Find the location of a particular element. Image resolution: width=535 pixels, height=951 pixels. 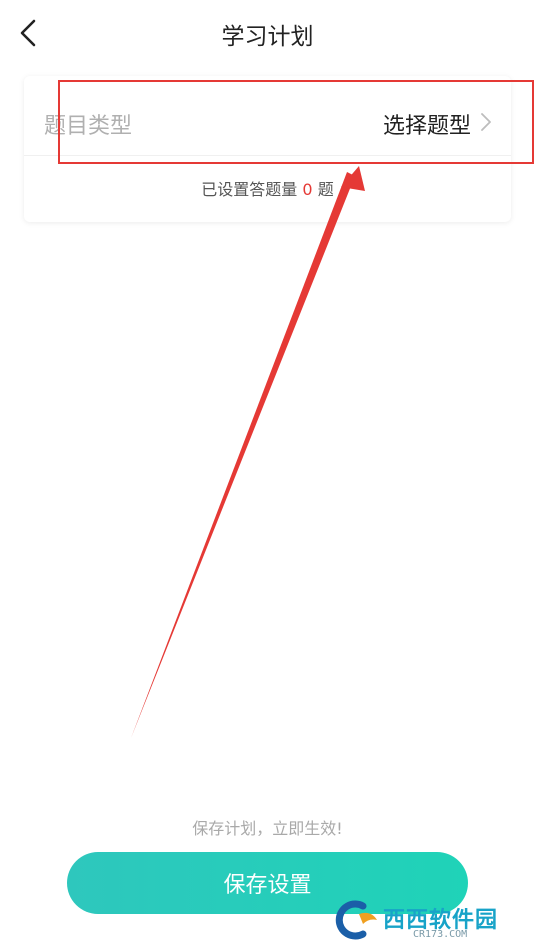

count-value: 0 is located at coordinates (307, 189).